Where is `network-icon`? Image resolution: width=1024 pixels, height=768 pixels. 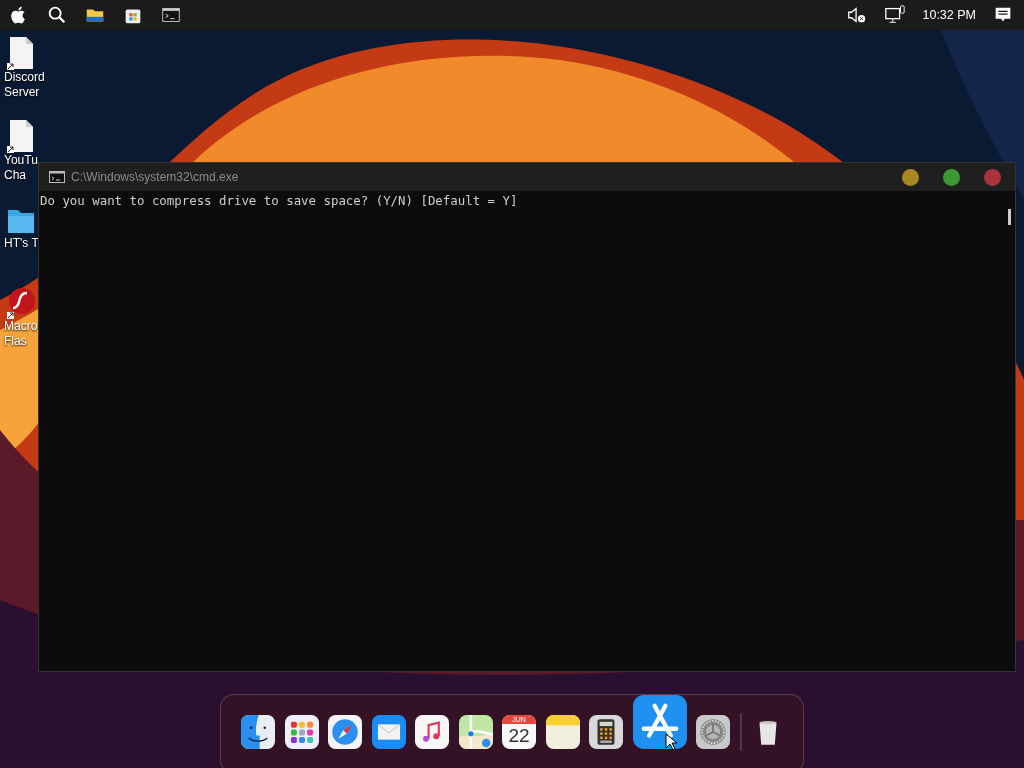 network-icon is located at coordinates (895, 15).